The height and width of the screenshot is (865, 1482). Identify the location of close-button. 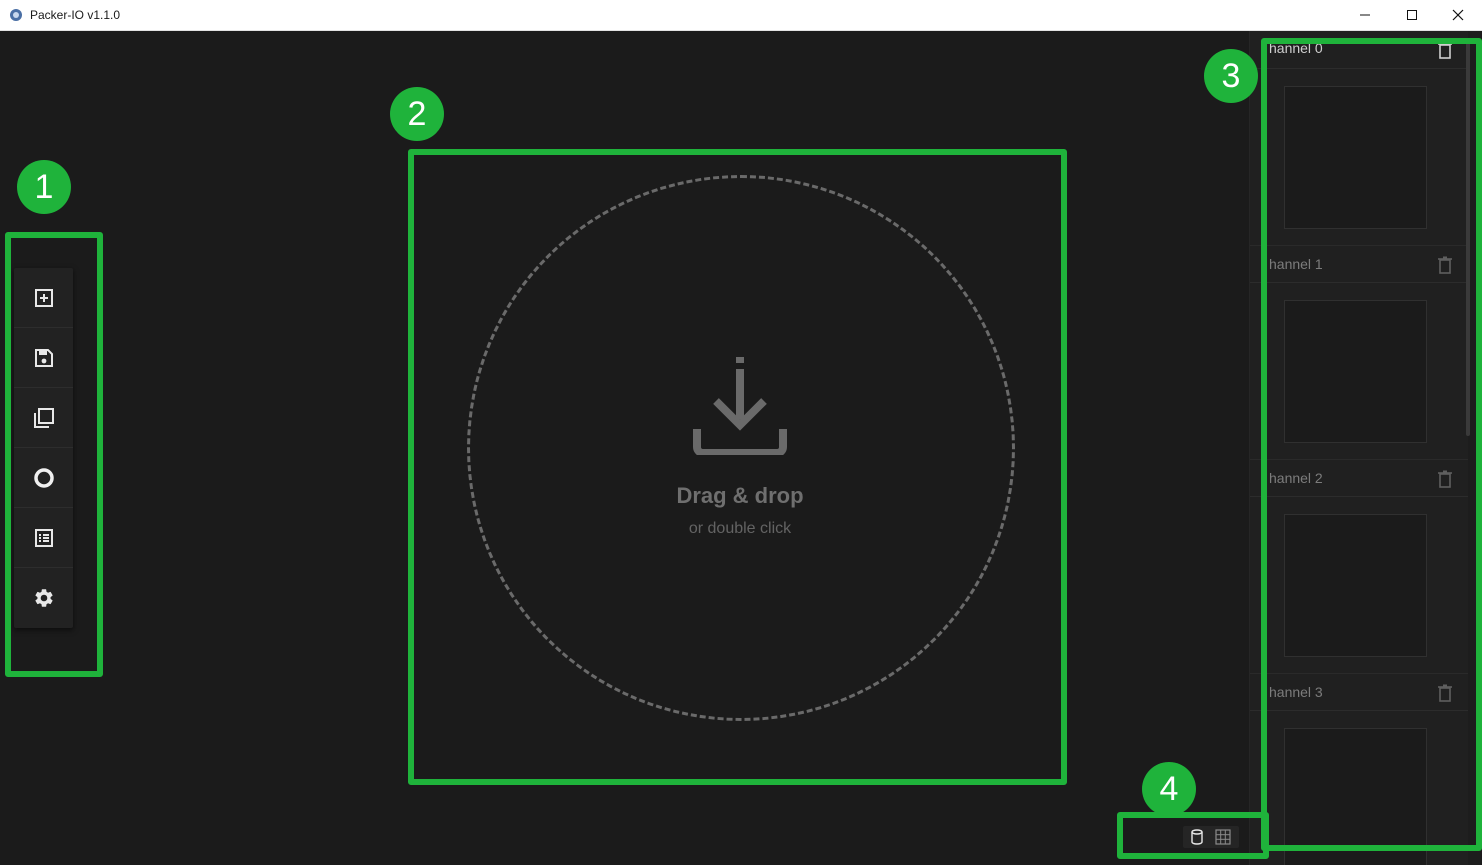
(1458, 15).